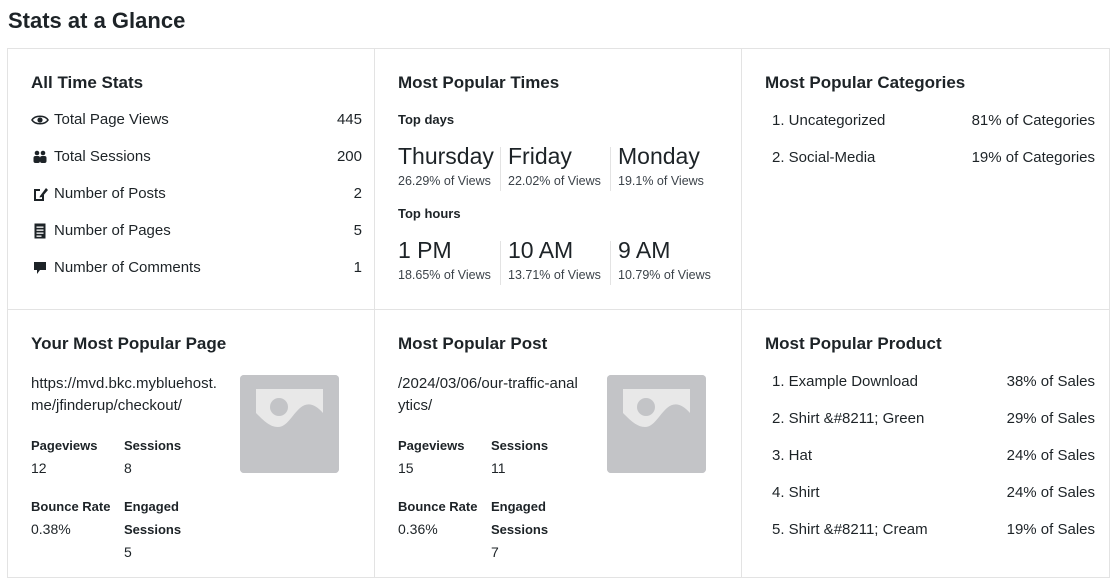 This screenshot has height=581, width=1116. Describe the element at coordinates (87, 82) in the screenshot. I see `card-title: All Time Stats` at that location.